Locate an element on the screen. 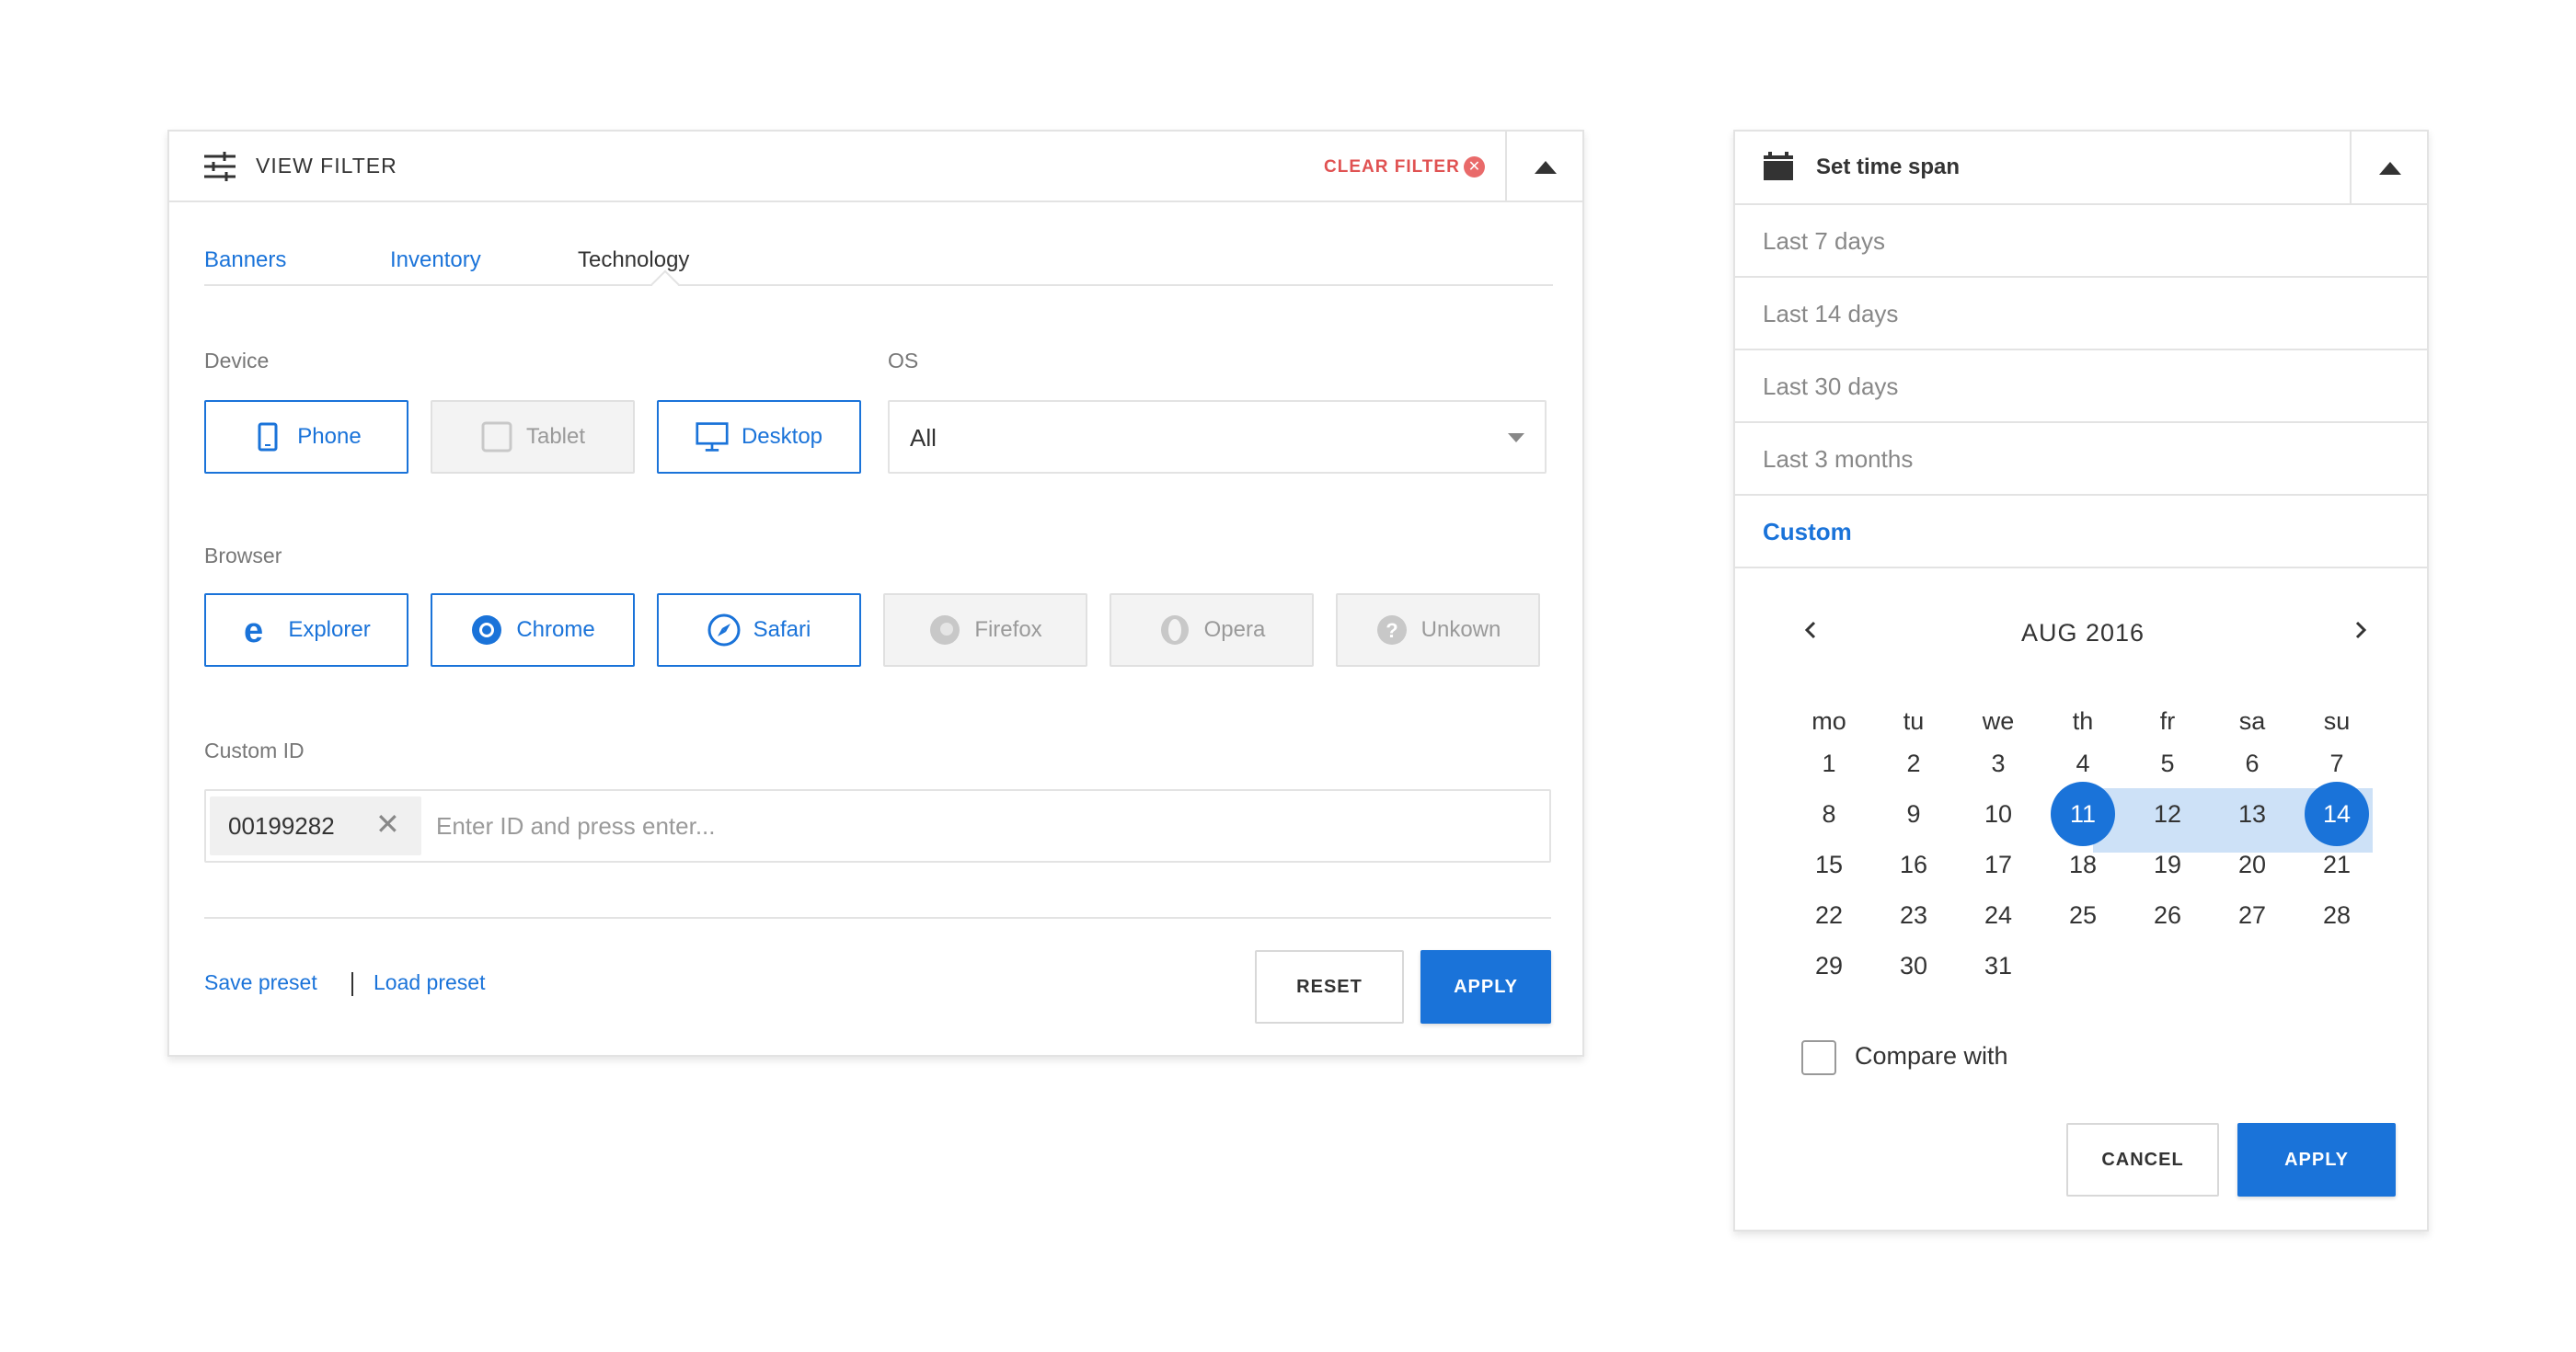 This screenshot has height=1352, width=2576. custom-id-field: 00199282 ✕ is located at coordinates (877, 826).